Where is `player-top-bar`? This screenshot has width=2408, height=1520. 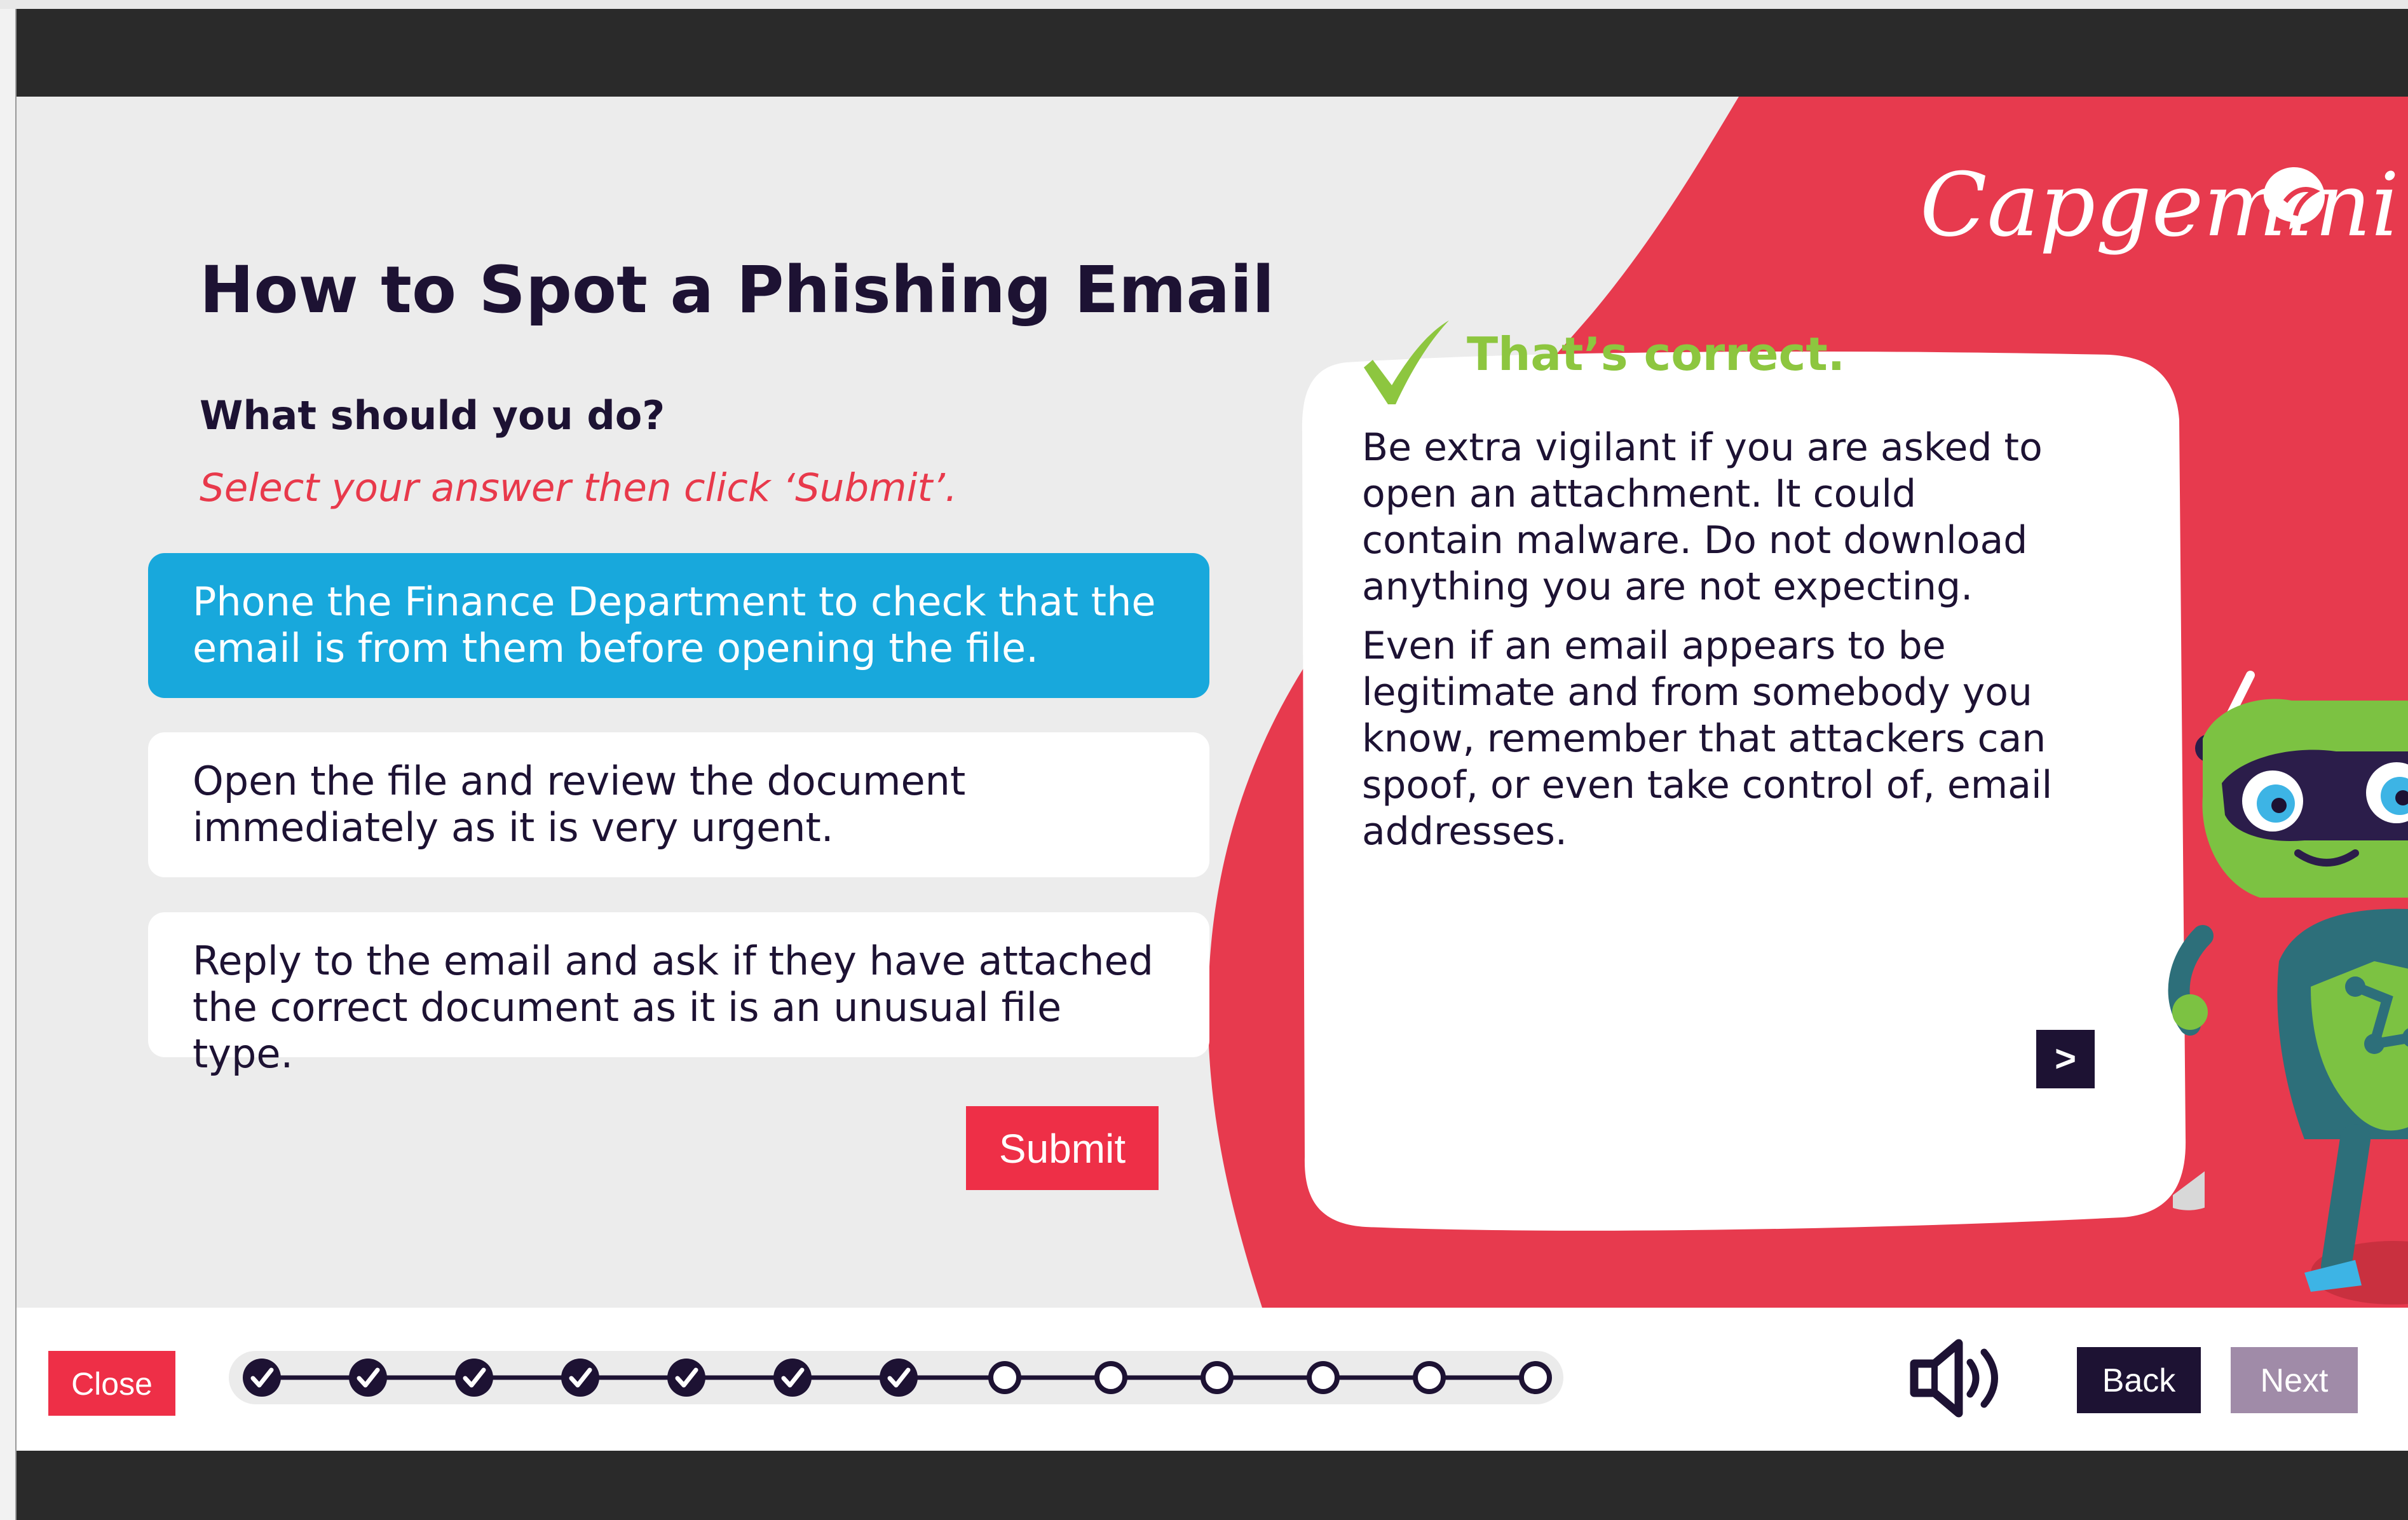
player-top-bar is located at coordinates (1212, 53).